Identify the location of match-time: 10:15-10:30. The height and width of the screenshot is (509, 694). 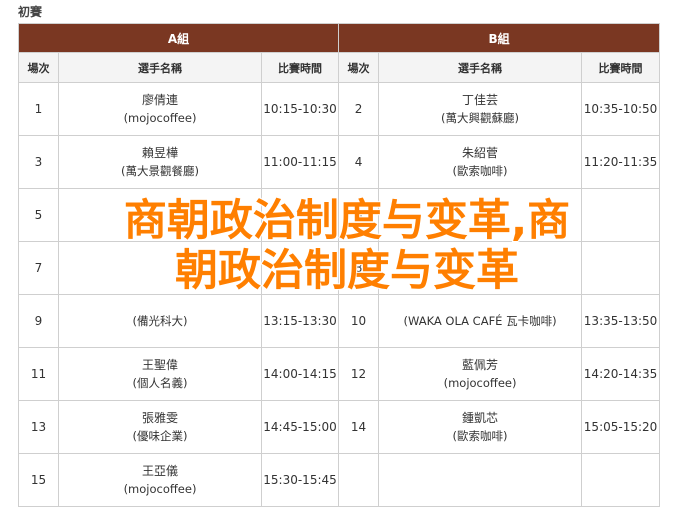
(300, 109).